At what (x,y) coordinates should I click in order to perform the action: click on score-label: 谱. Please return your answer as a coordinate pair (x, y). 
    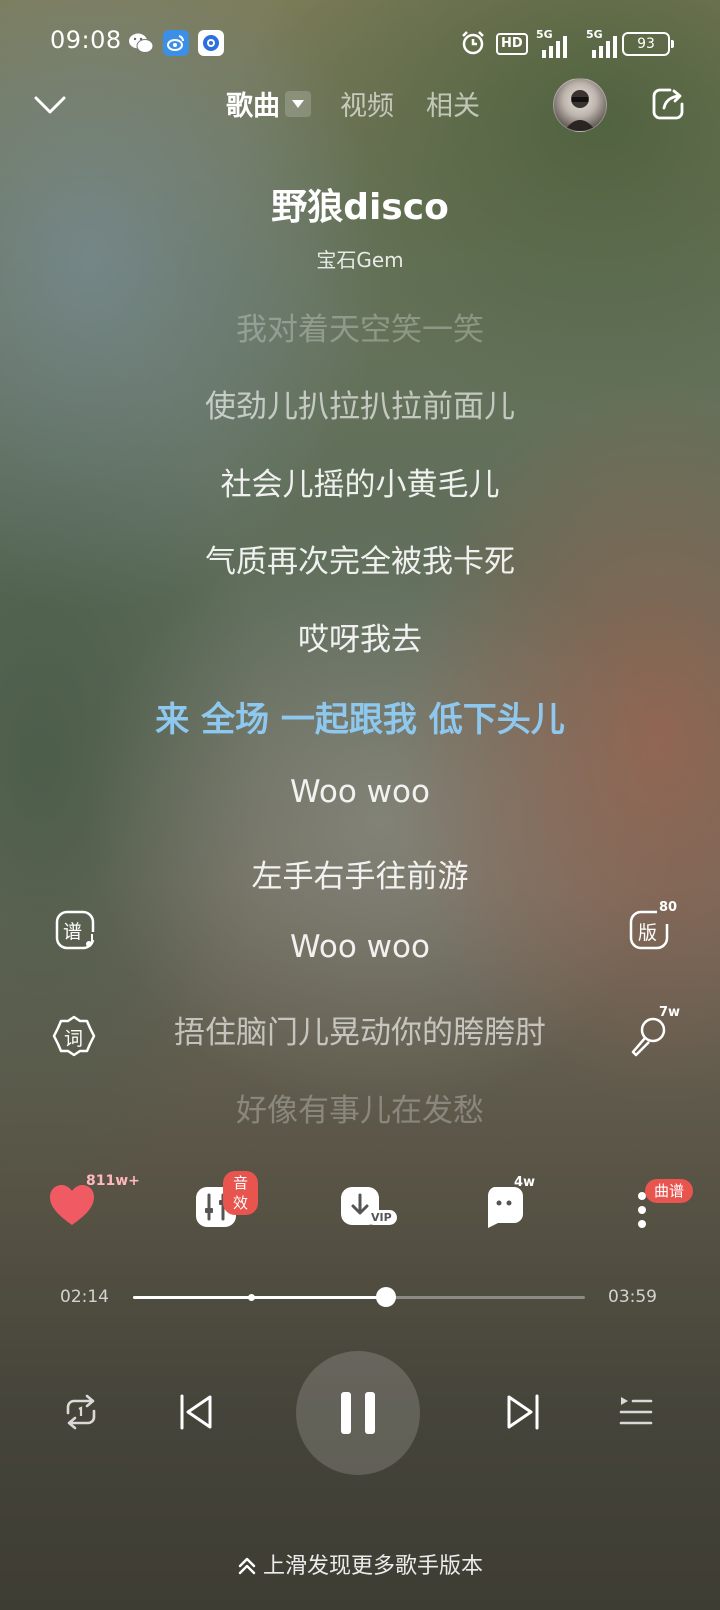
    Looking at the image, I should click on (73, 932).